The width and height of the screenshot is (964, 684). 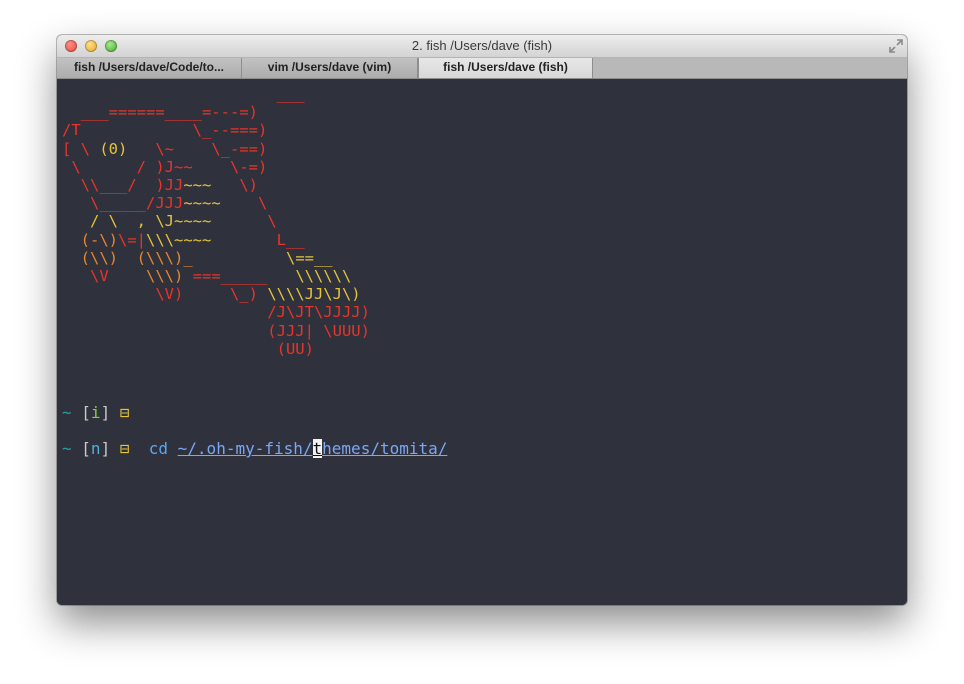 I want to click on title-bar: 2. fish /Users/dave (fish), so click(x=482, y=46).